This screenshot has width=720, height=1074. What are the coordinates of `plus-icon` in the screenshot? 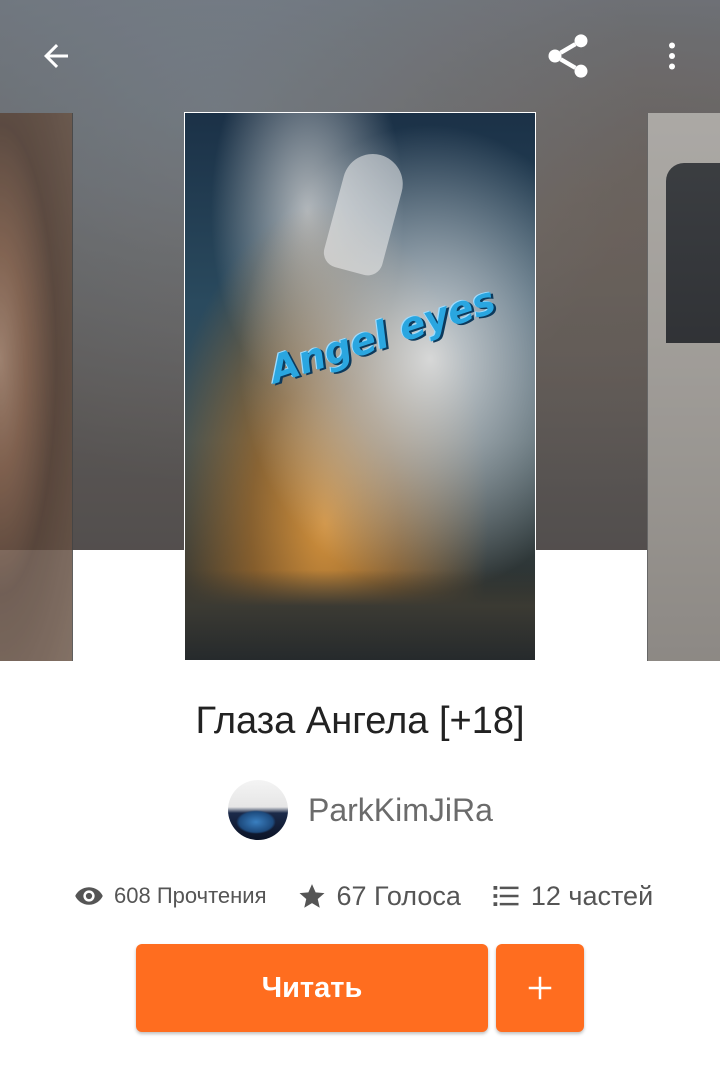 It's located at (540, 988).